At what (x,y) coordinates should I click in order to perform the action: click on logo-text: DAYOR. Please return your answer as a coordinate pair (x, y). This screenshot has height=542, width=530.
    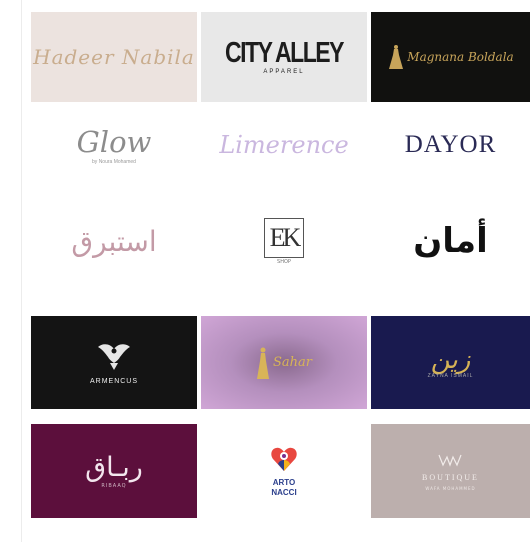
    Looking at the image, I should click on (450, 144).